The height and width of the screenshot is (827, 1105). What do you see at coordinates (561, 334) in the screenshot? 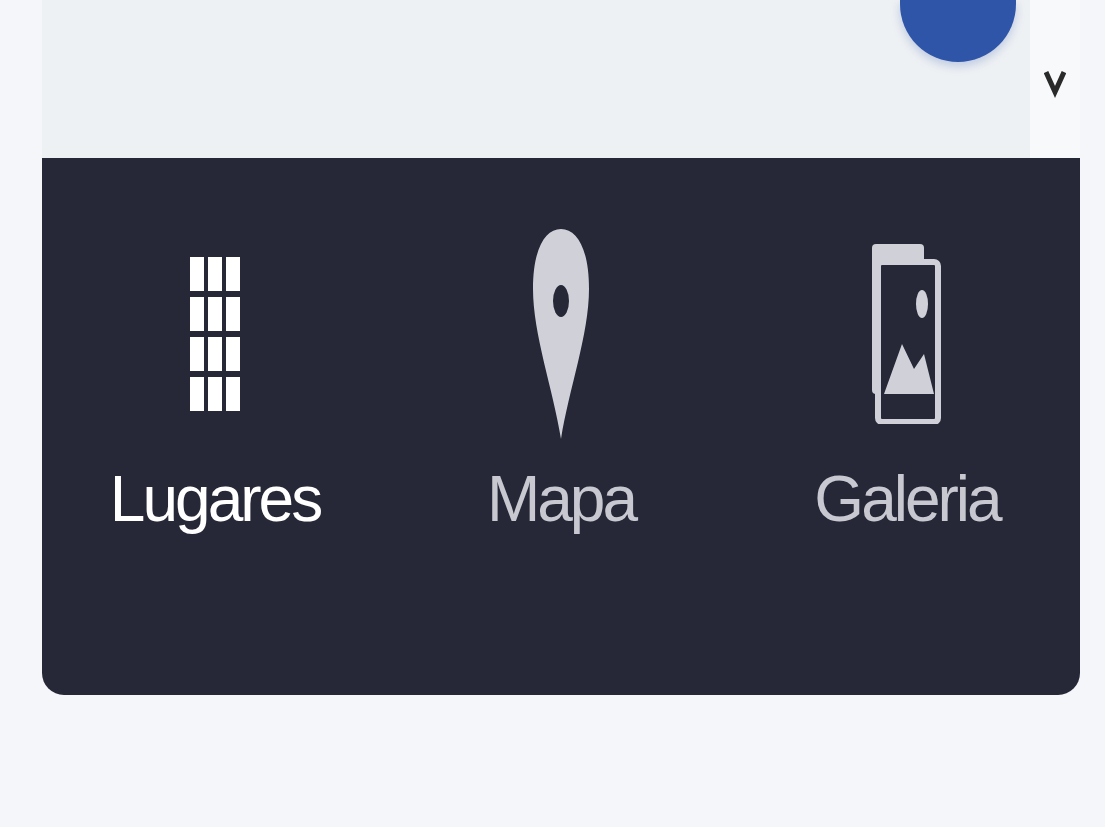
I see `map-pin-icon` at bounding box center [561, 334].